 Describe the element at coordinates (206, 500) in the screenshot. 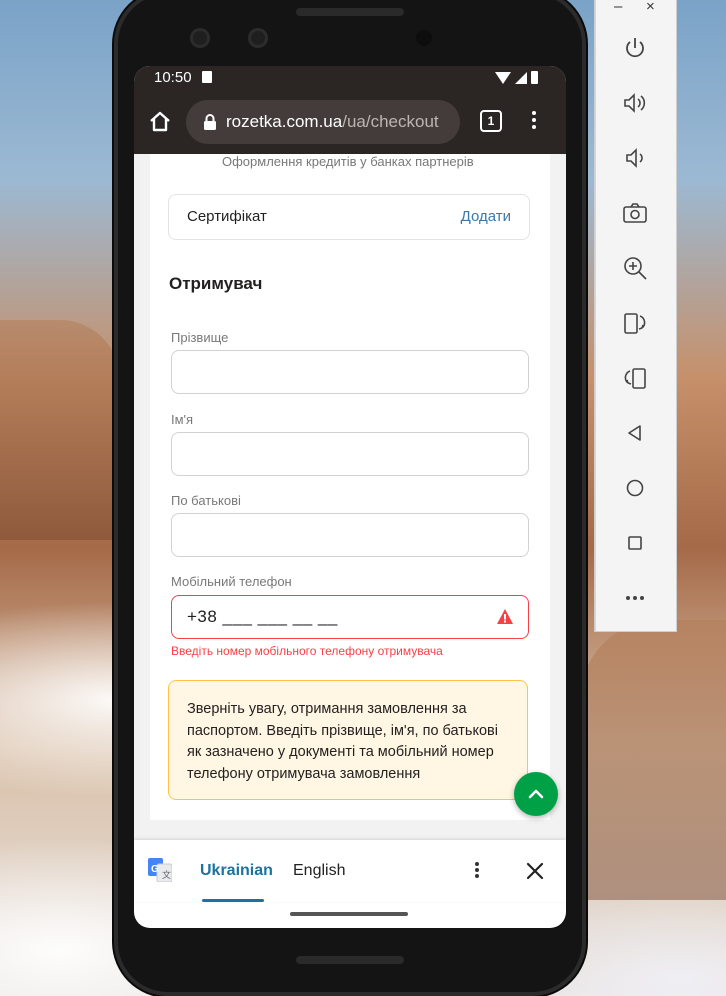

I see `patronymic-label: По батькові` at that location.